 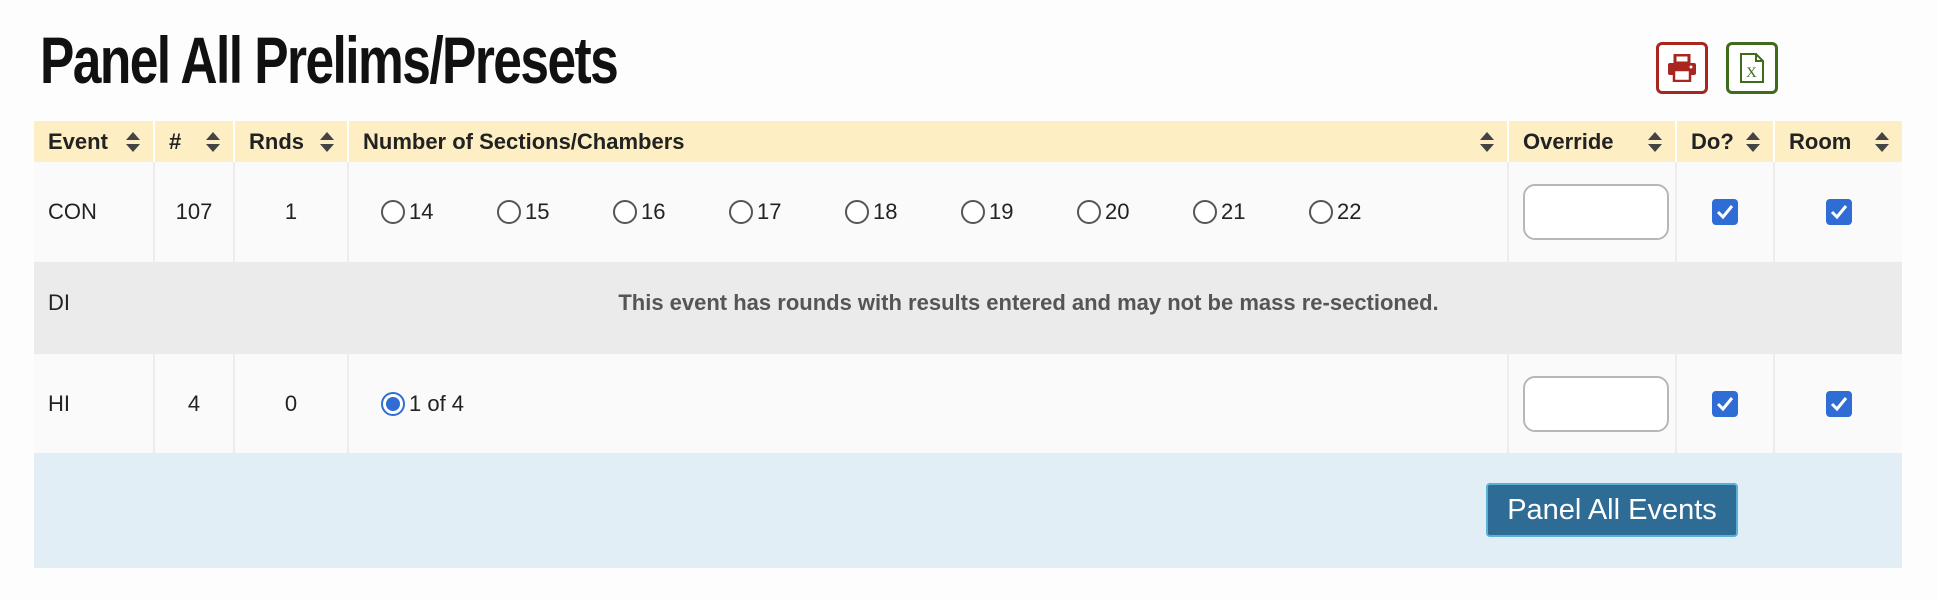 I want to click on section-option: 1 of 4, so click(x=413, y=404).